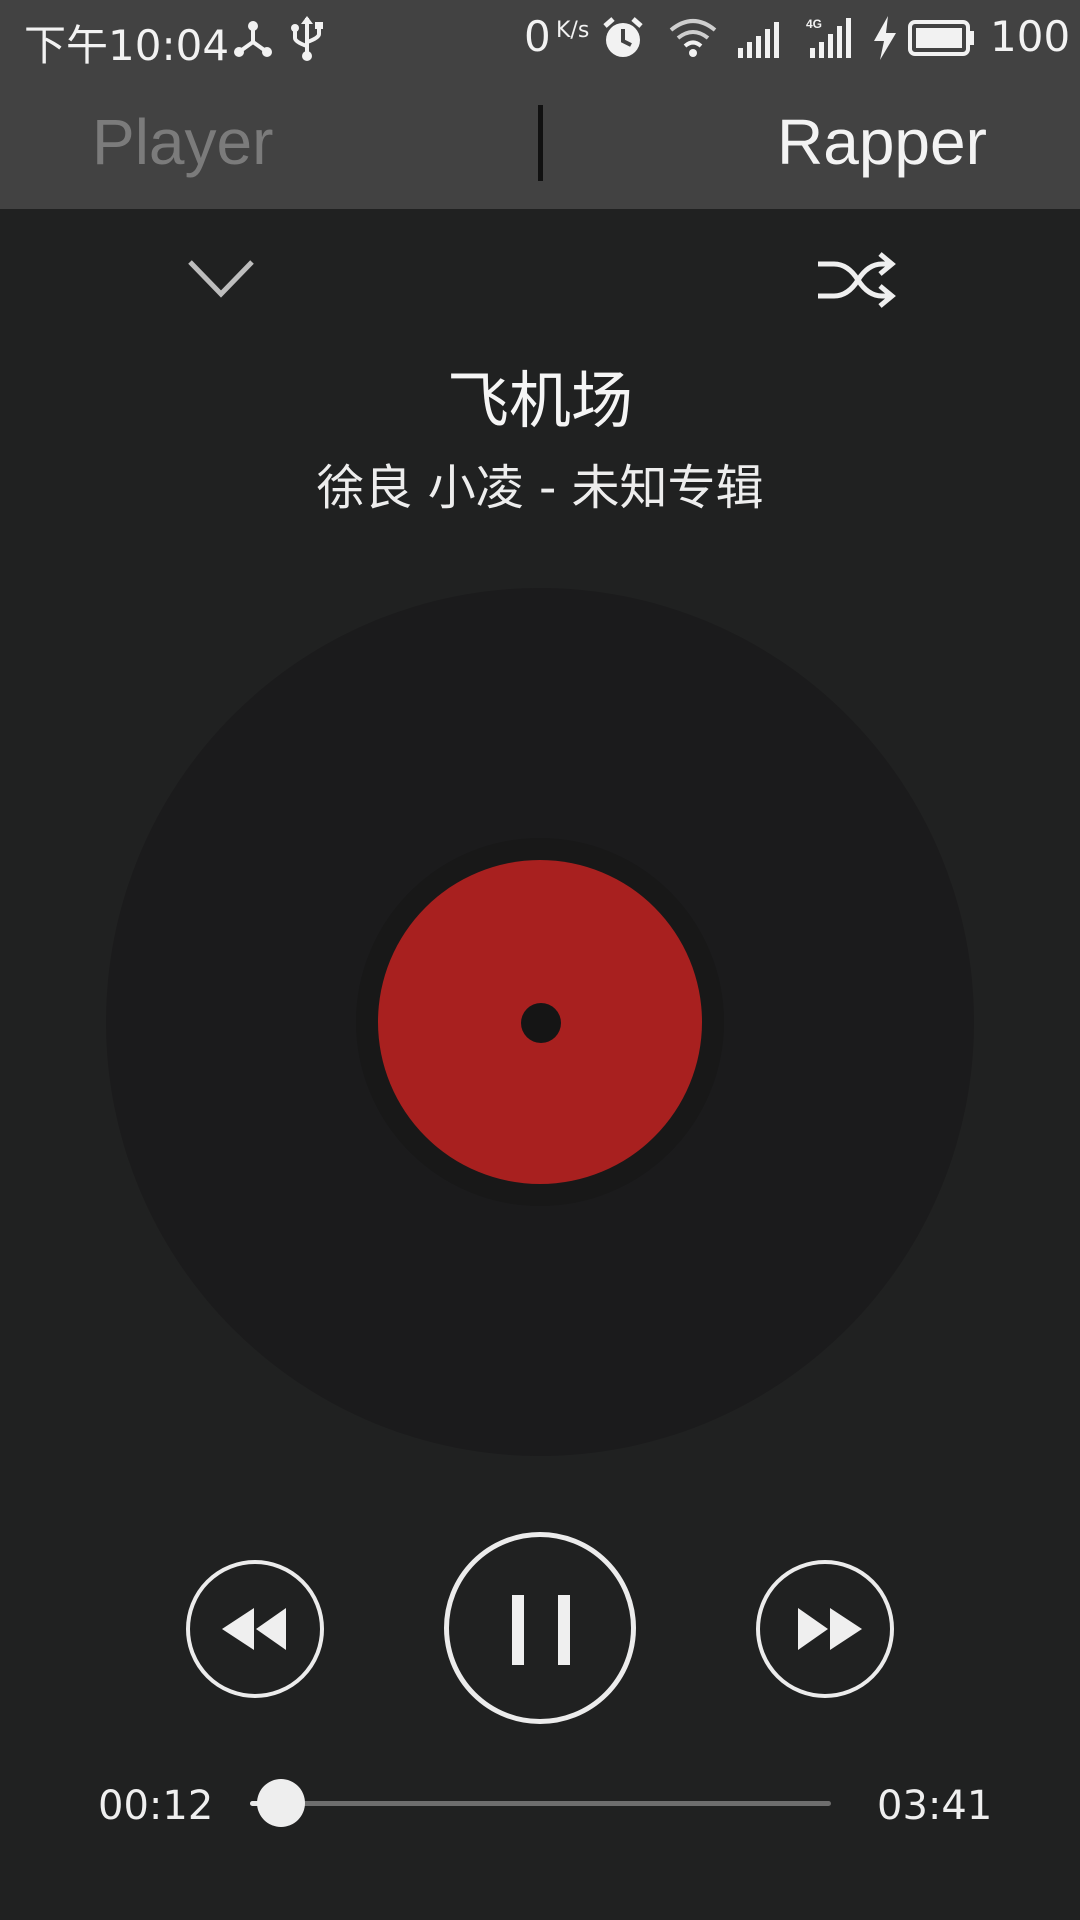 The height and width of the screenshot is (1920, 1080). Describe the element at coordinates (541, 1023) in the screenshot. I see `record-spindle-hole` at that location.